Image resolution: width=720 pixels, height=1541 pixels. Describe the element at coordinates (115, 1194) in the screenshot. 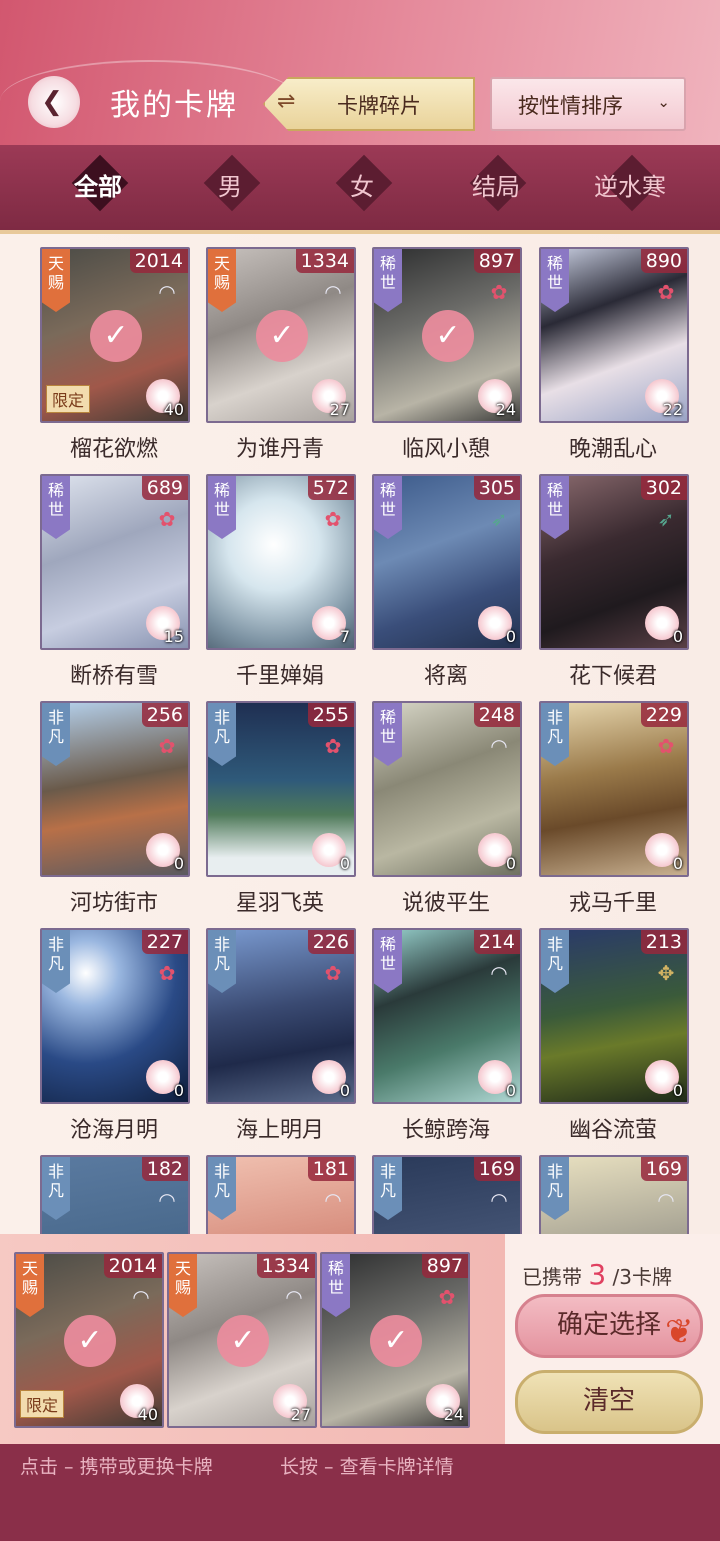

I see `card: 非凡 182 ◠` at that location.